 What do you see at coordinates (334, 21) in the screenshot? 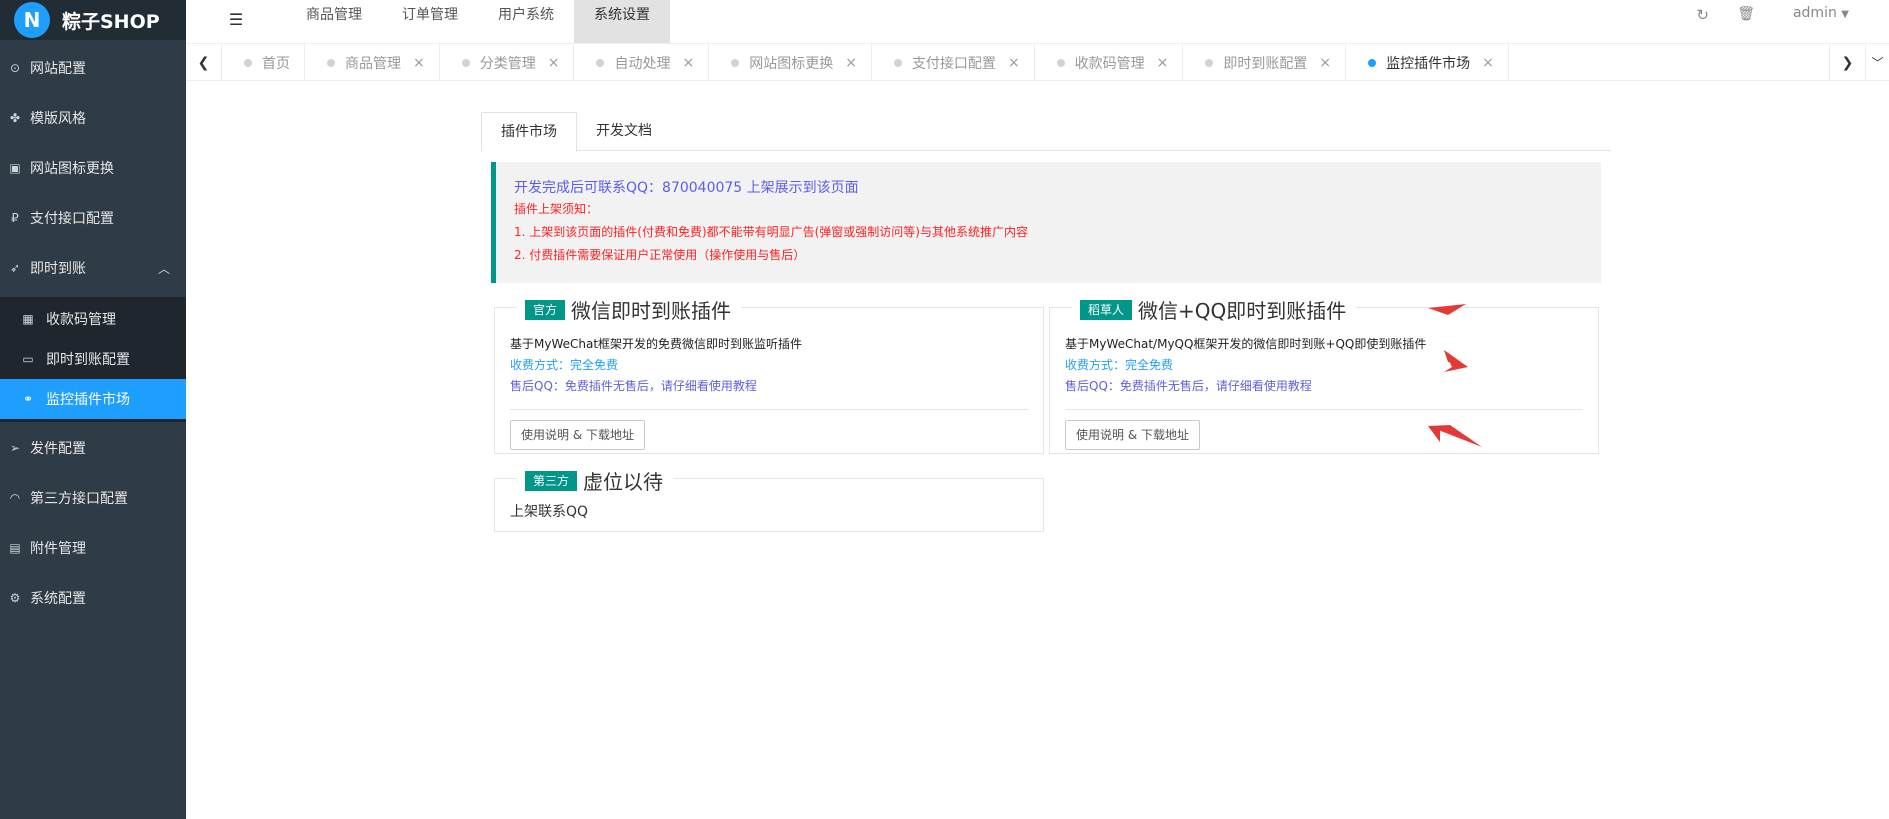
I see `topnav-item-goods: 商品管理` at bounding box center [334, 21].